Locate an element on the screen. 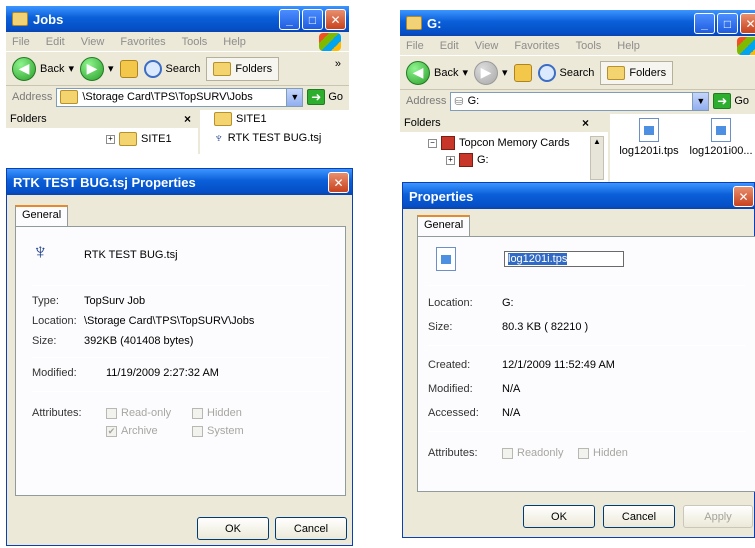 The width and height of the screenshot is (755, 548). dialog-titlebar: RTK TEST BUG.tsj Properties ✕ is located at coordinates (179, 182).